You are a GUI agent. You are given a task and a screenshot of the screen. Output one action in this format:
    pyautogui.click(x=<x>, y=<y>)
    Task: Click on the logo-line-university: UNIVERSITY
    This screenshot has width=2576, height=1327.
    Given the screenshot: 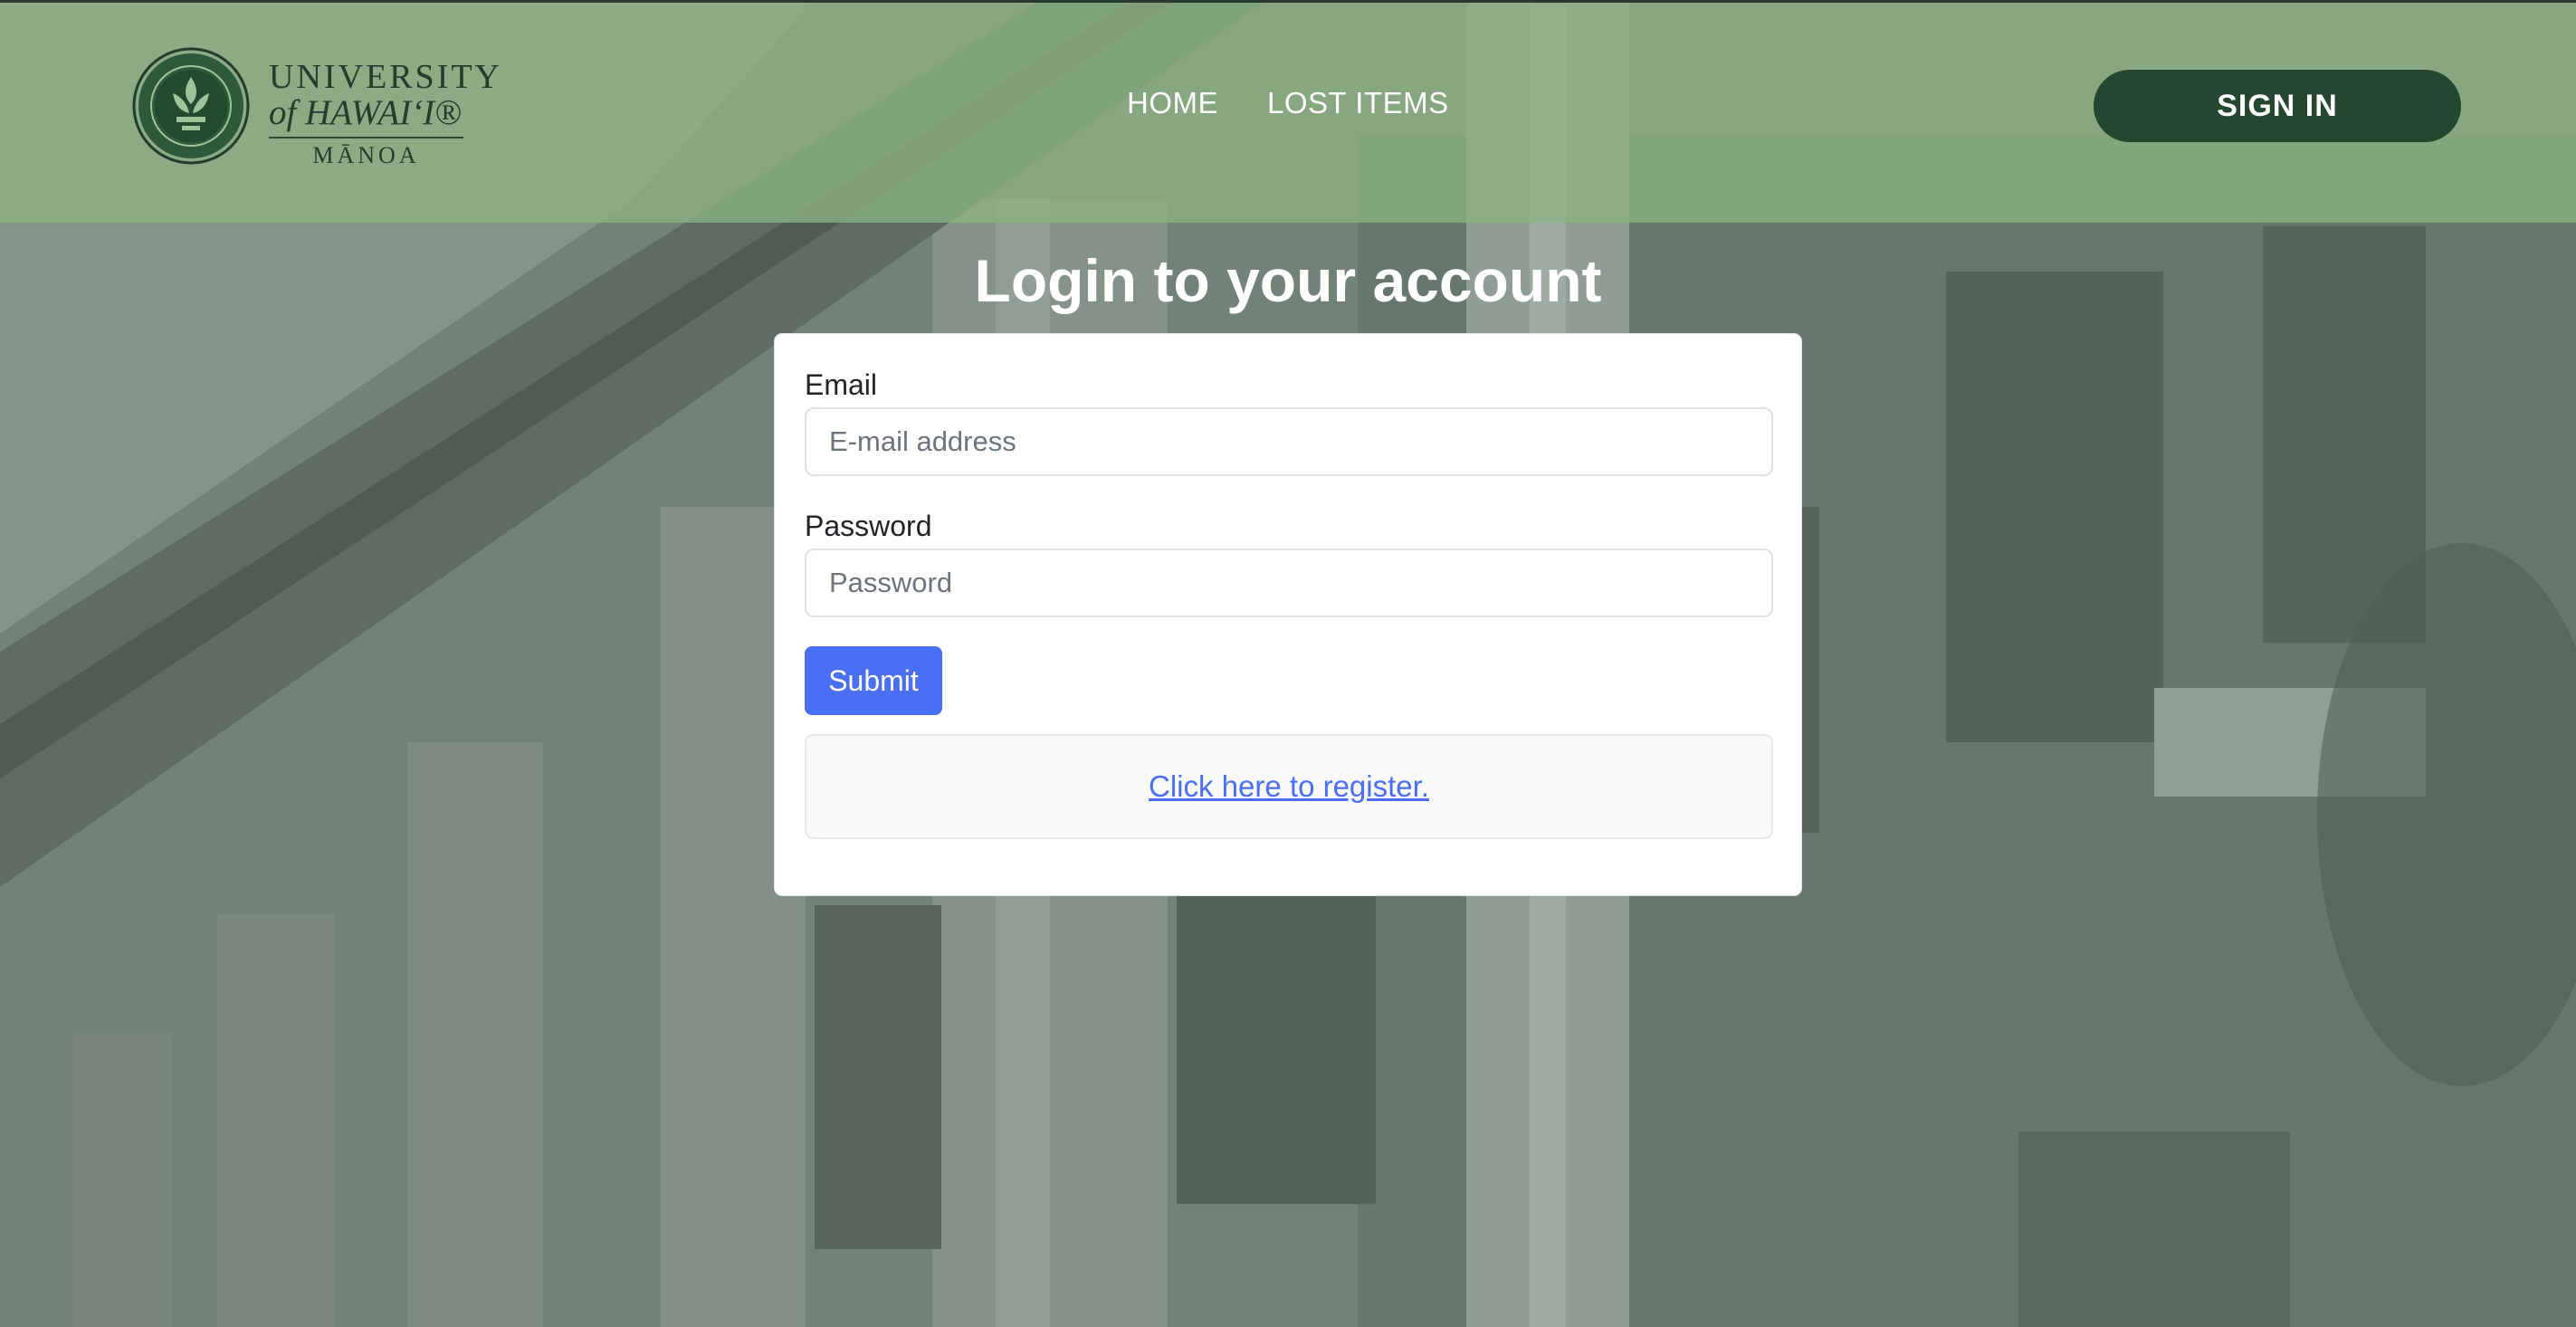 What is the action you would take?
    pyautogui.click(x=385, y=77)
    